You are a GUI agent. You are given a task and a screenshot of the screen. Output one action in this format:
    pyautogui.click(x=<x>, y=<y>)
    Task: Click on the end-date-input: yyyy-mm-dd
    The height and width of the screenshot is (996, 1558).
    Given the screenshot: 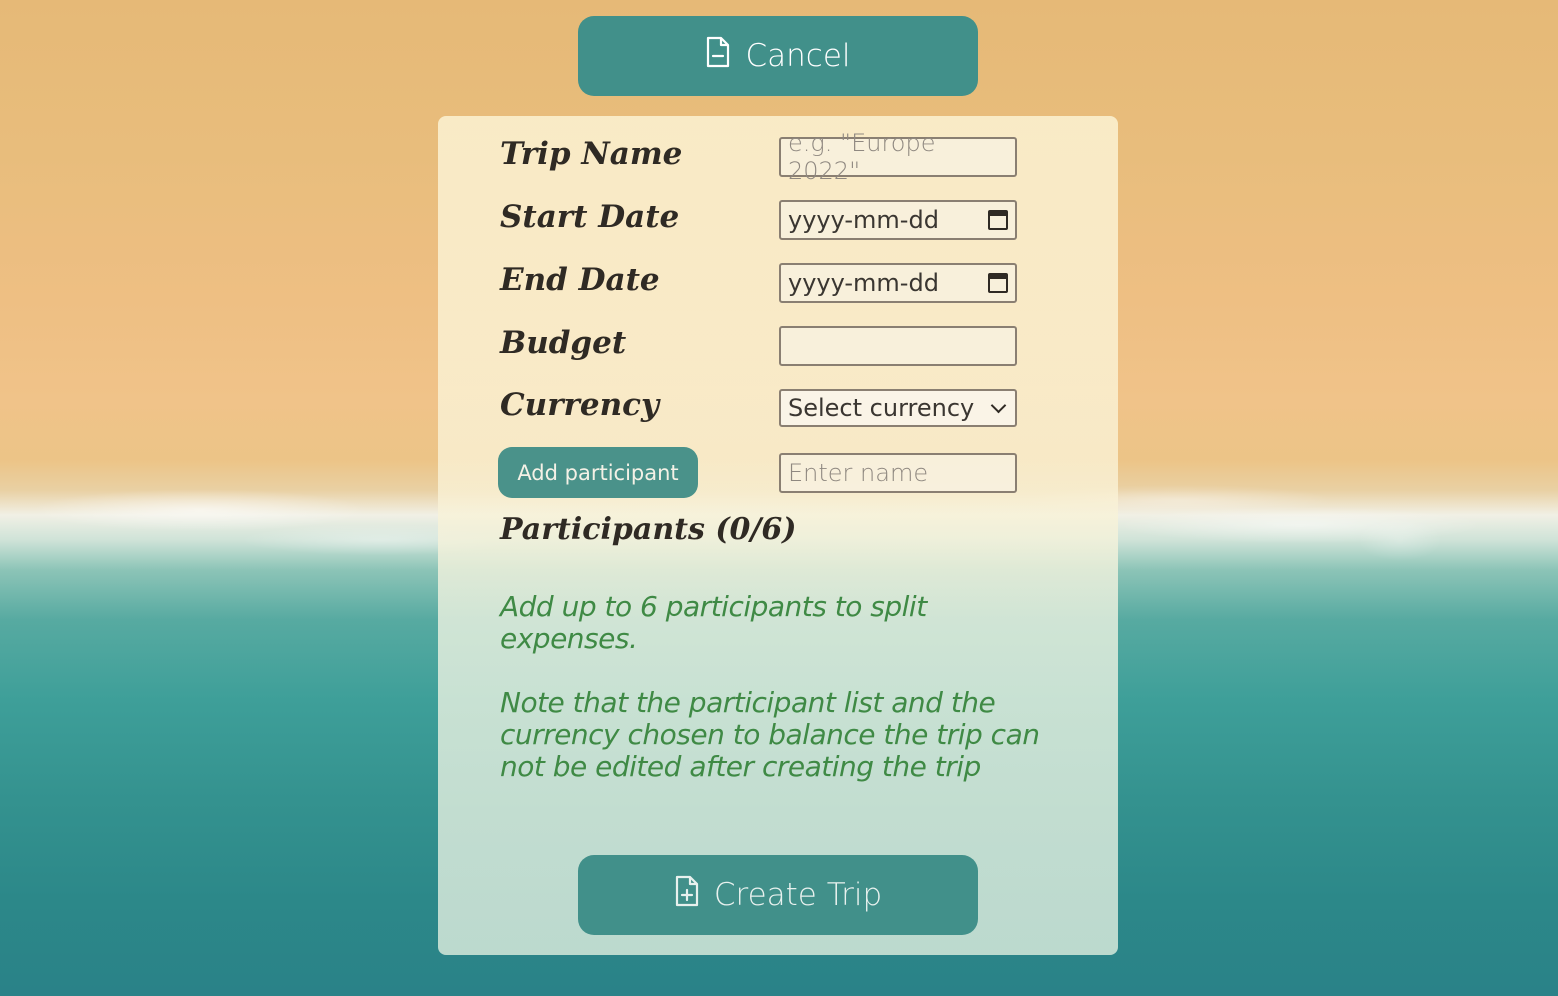 What is the action you would take?
    pyautogui.click(x=898, y=283)
    